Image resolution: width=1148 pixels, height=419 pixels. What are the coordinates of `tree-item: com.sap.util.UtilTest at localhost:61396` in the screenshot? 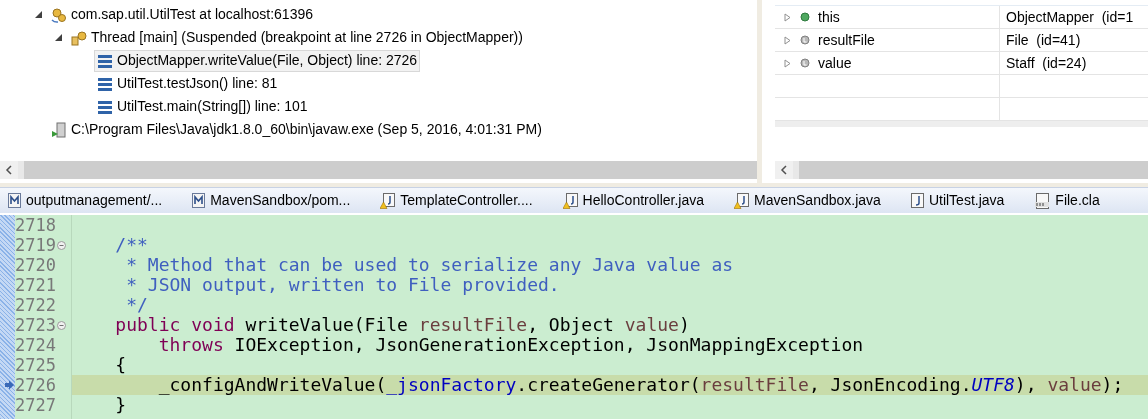 It's located at (182, 14).